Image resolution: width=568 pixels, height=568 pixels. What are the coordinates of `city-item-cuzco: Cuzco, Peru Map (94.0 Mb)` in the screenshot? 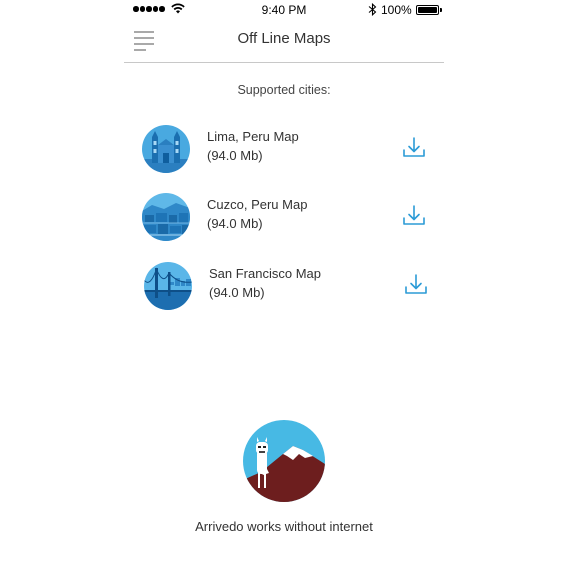 It's located at (292, 219).